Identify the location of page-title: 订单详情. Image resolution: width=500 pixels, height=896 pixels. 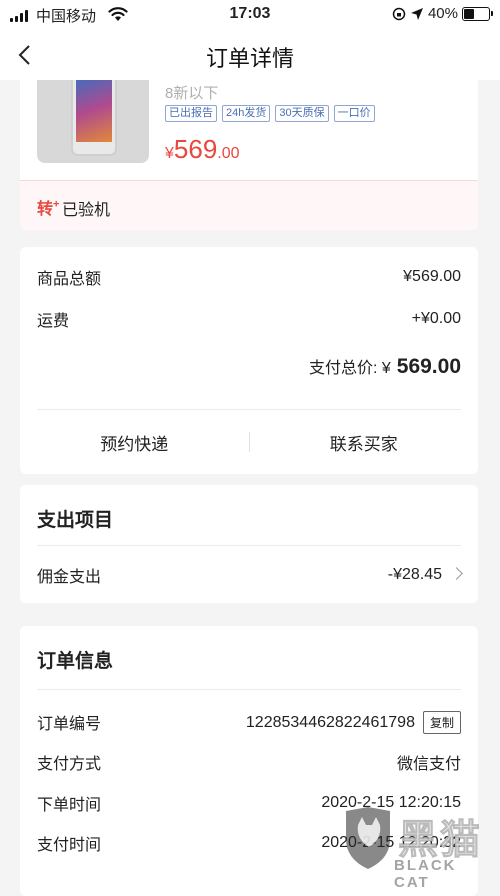
(249, 58).